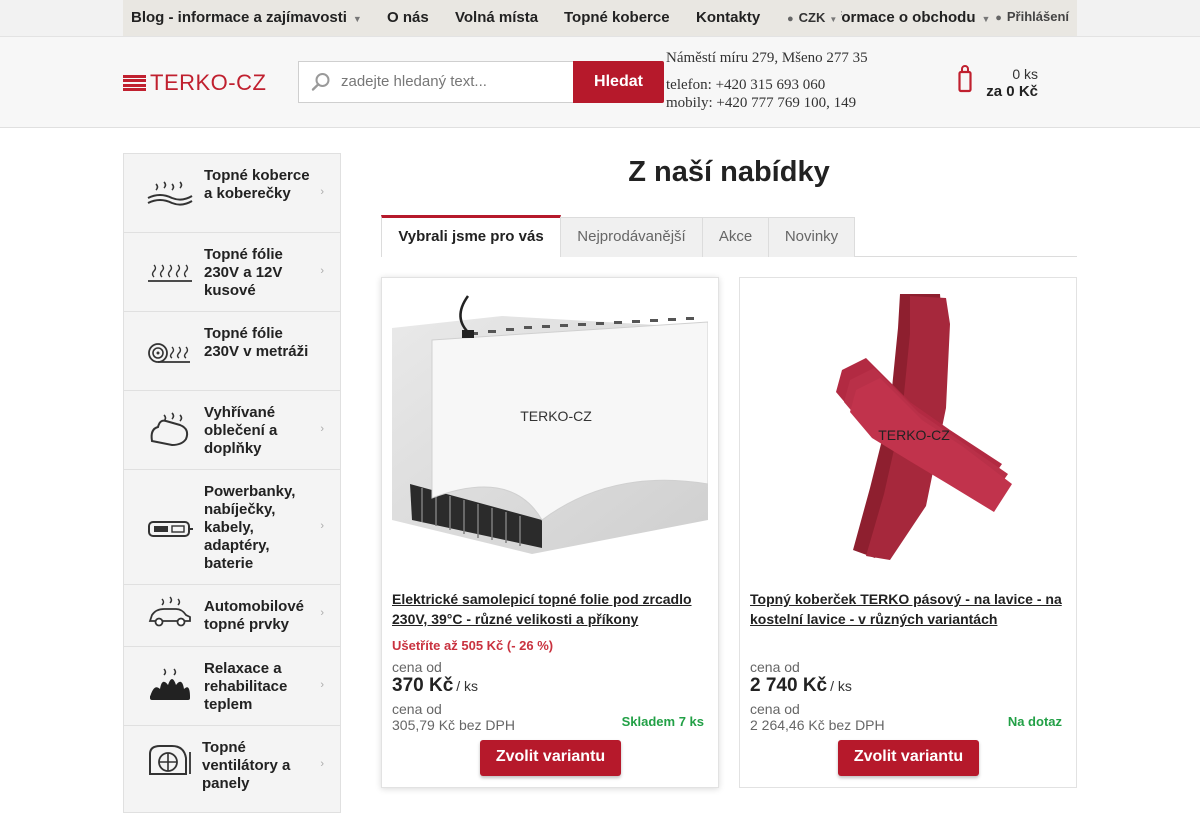 The height and width of the screenshot is (813, 1200). What do you see at coordinates (617, 18) in the screenshot?
I see `nav-item-topne-koberce: Topné koberce` at bounding box center [617, 18].